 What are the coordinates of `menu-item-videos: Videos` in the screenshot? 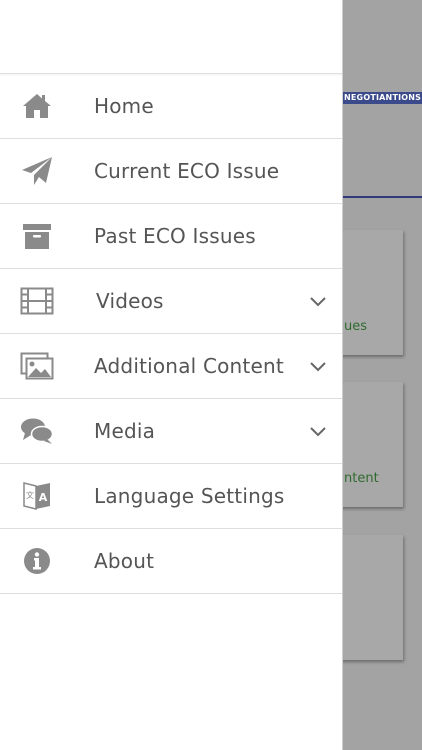 It's located at (171, 301).